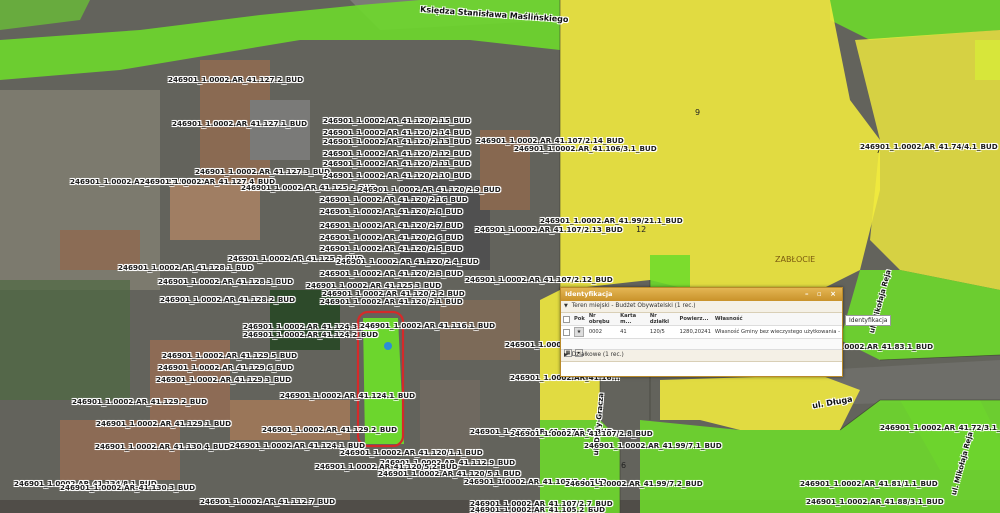 The image size is (1000, 513). I want to click on column-header: Własność, so click(777, 319).